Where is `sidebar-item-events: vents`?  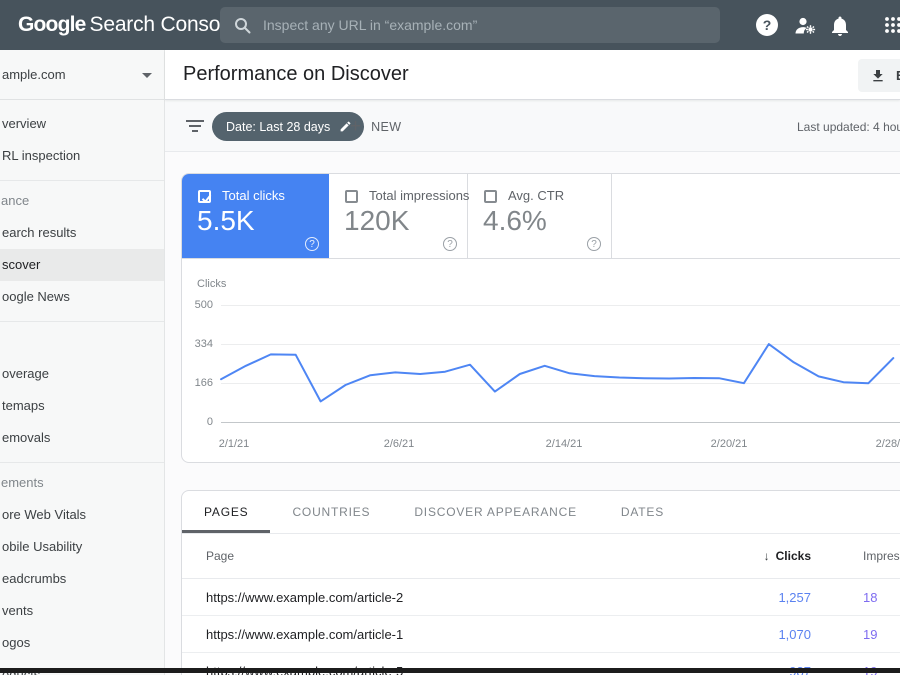 sidebar-item-events: vents is located at coordinates (82, 611).